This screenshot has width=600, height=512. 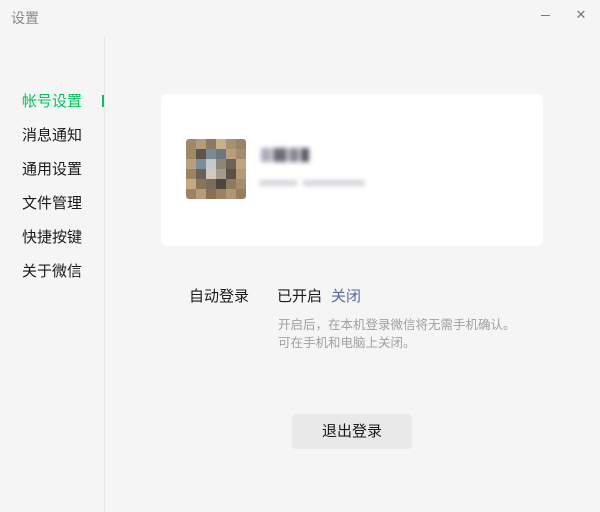 I want to click on sidebar-item-general-settings: 通用设置, so click(x=62, y=169).